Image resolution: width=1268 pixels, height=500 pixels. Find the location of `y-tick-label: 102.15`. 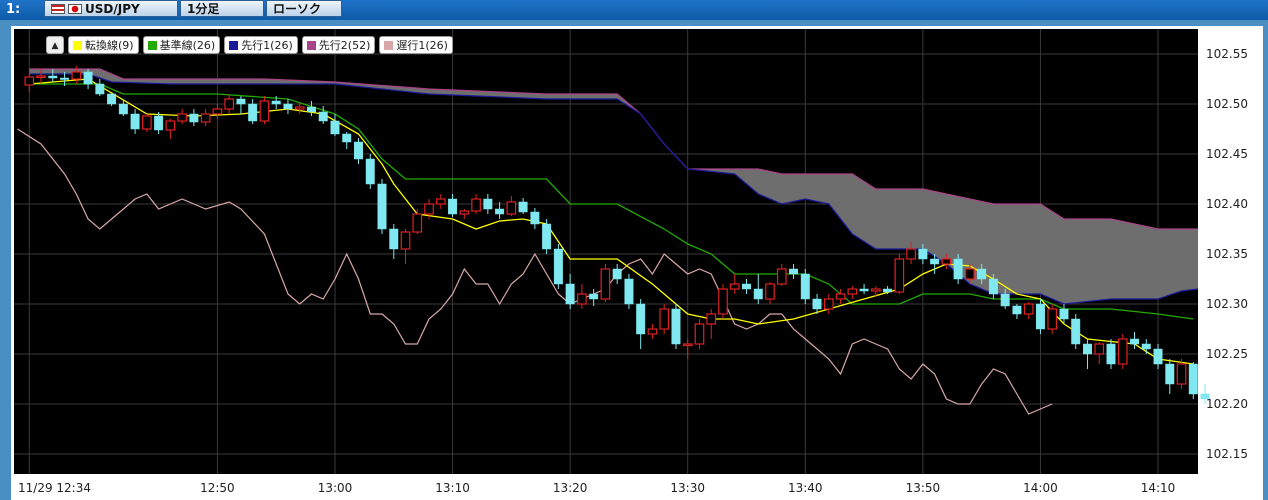

y-tick-label: 102.15 is located at coordinates (1227, 454).